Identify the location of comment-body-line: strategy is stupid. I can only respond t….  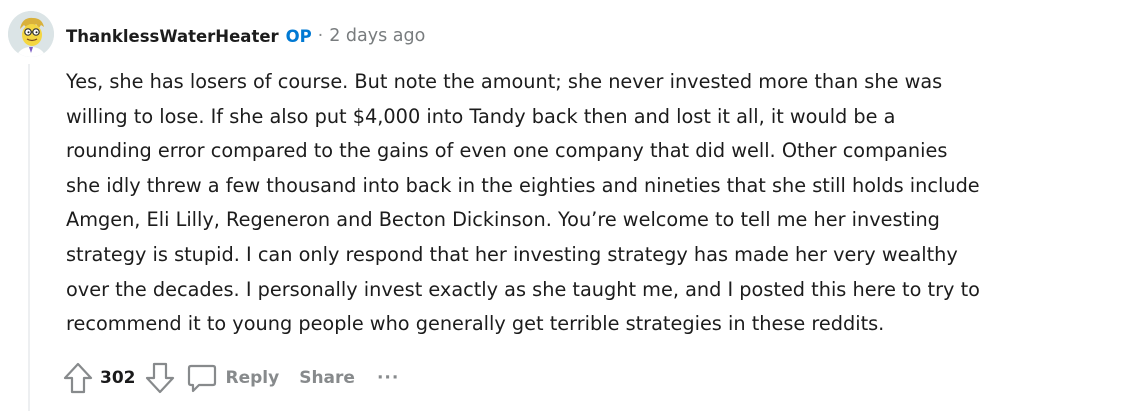
(512, 254).